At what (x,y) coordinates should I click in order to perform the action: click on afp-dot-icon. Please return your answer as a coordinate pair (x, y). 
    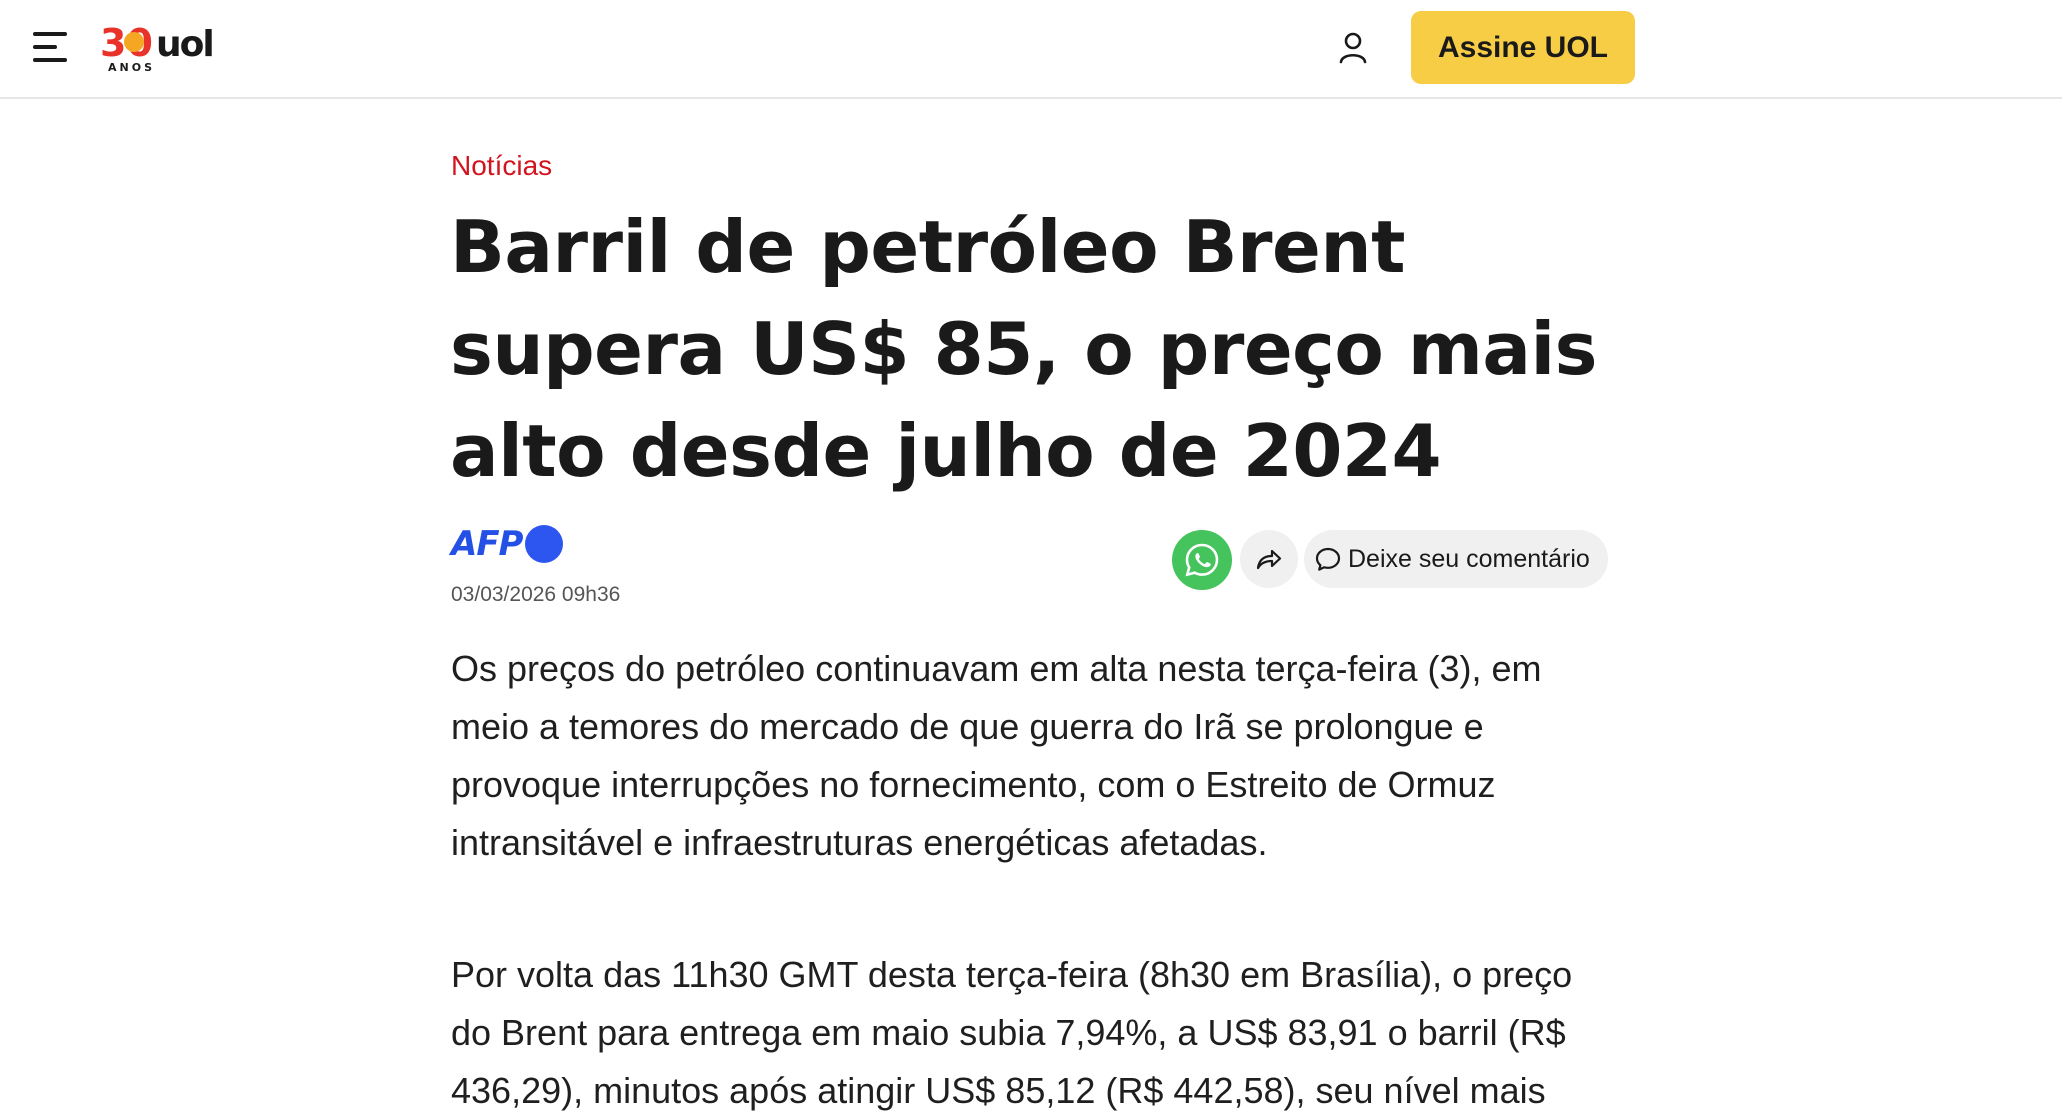
    Looking at the image, I should click on (544, 544).